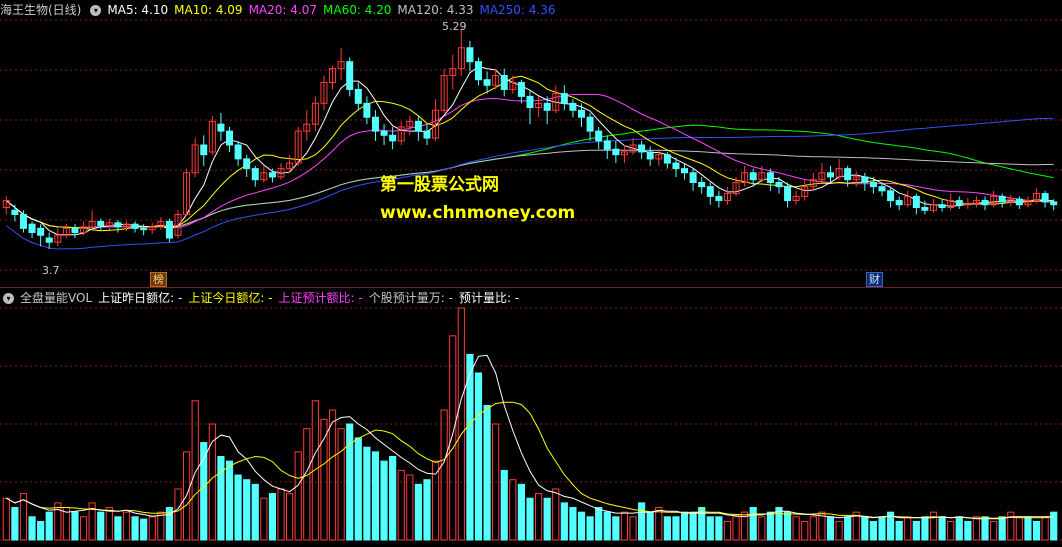 The width and height of the screenshot is (1062, 547). What do you see at coordinates (874, 279) in the screenshot?
I see `finance-tag: 财` at bounding box center [874, 279].